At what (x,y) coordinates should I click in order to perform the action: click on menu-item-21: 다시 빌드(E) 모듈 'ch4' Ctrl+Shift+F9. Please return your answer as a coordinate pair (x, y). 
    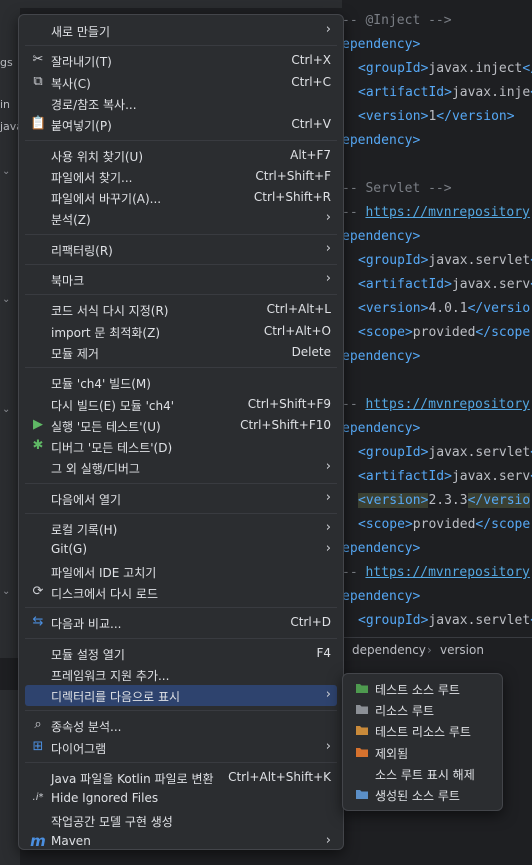
    Looking at the image, I should click on (181, 404).